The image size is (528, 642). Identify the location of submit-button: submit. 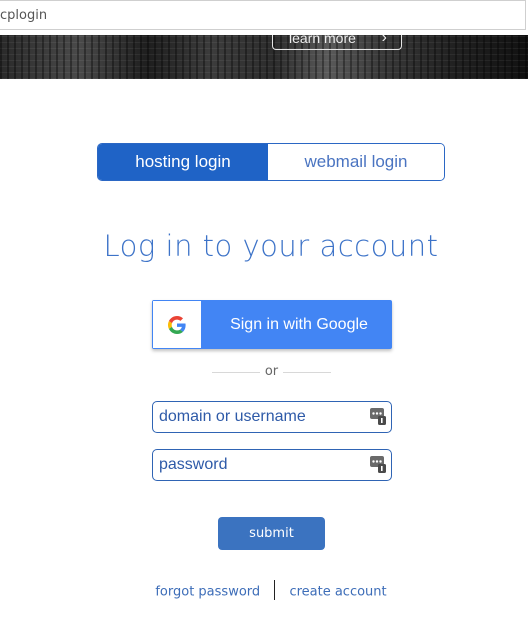
(271, 533).